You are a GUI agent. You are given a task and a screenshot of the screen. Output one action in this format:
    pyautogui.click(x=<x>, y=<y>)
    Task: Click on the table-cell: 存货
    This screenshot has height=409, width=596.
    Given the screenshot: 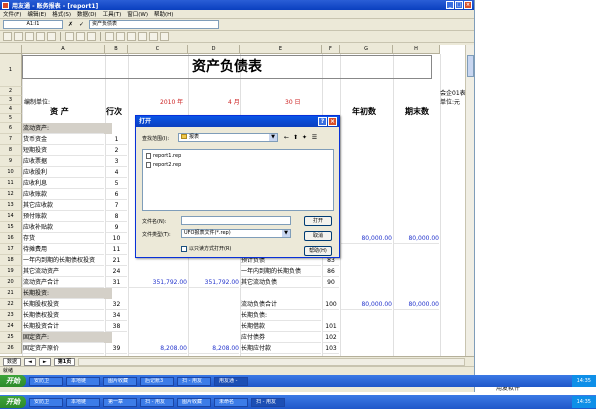 What is the action you would take?
    pyautogui.click(x=63, y=238)
    